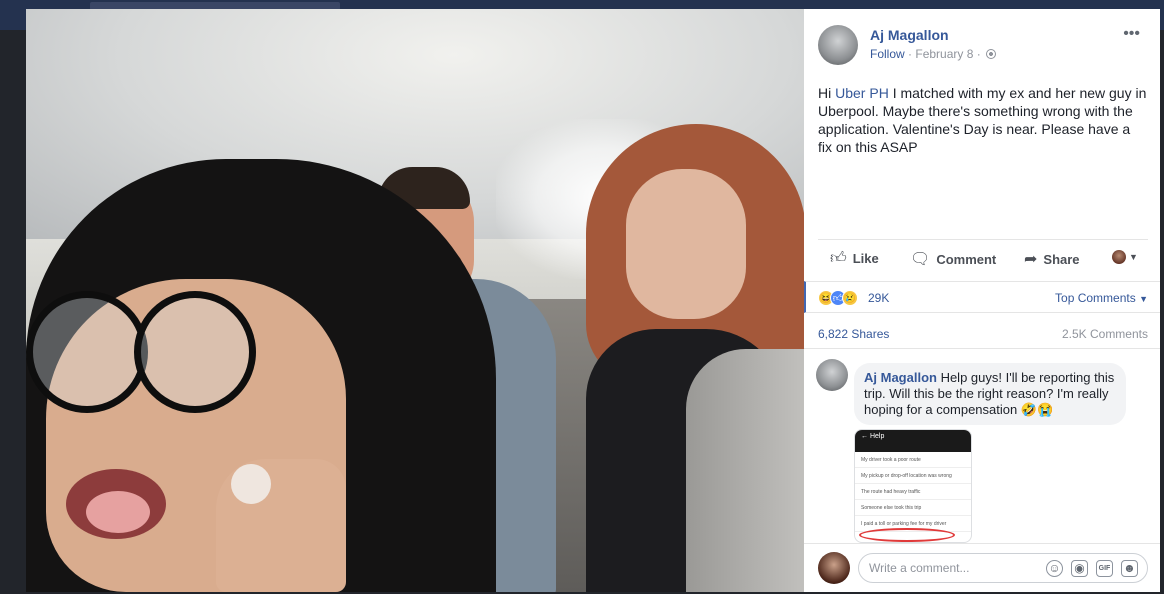 The height and width of the screenshot is (594, 1164). Describe the element at coordinates (966, 259) in the screenshot. I see `comment-label: Comment` at that location.